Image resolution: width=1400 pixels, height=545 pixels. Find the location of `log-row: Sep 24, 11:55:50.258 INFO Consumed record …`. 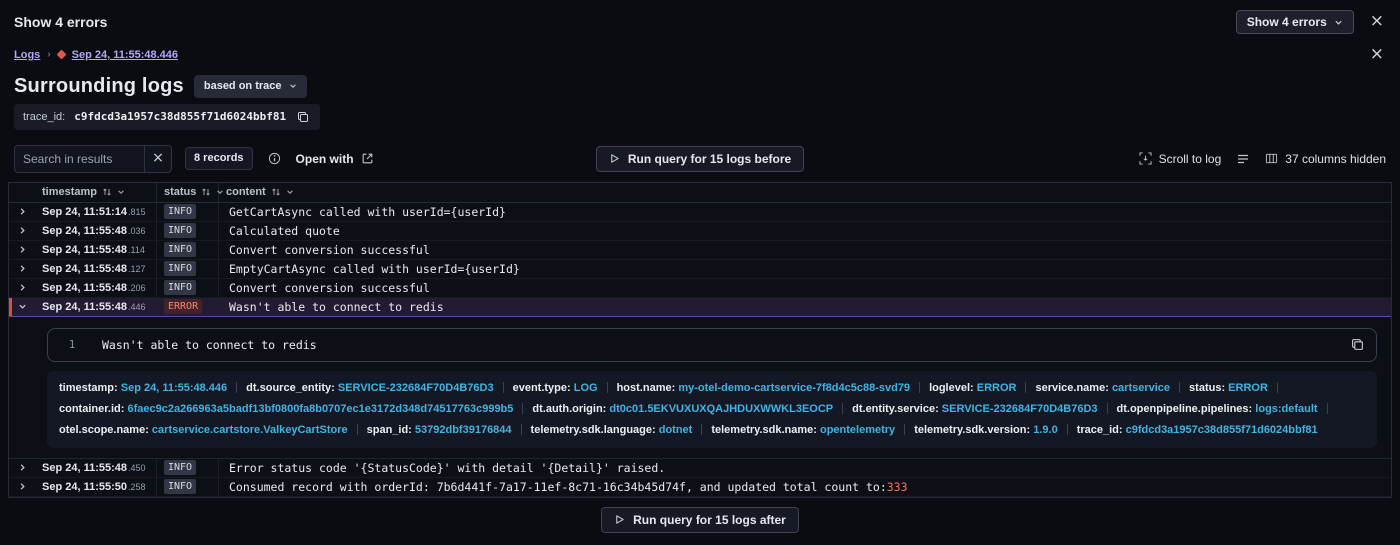

log-row: Sep 24, 11:55:50.258 INFO Consumed record … is located at coordinates (700, 487).